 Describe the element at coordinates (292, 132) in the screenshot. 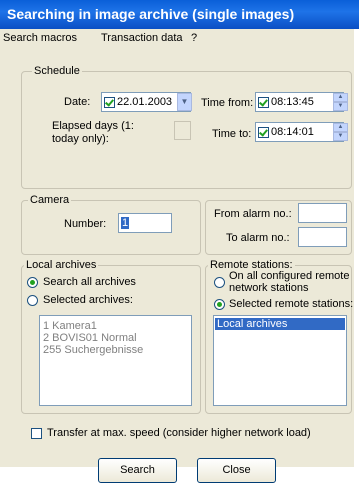

I see `time-to-value: 08:14:01` at that location.